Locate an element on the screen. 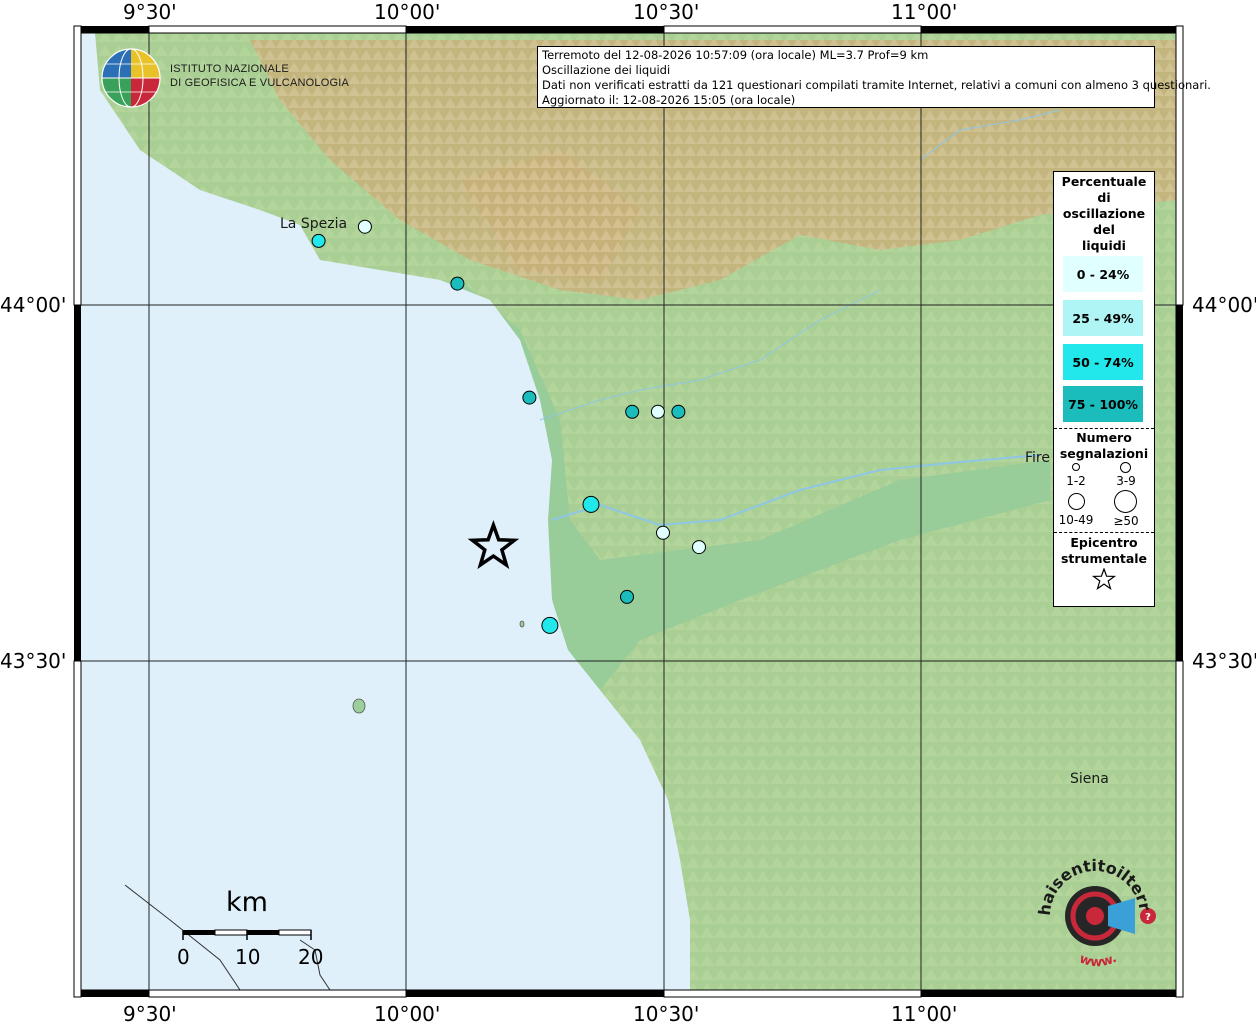 This screenshot has width=1256, height=1026. lon-label-bottom-2: 10°00' is located at coordinates (407, 1014).